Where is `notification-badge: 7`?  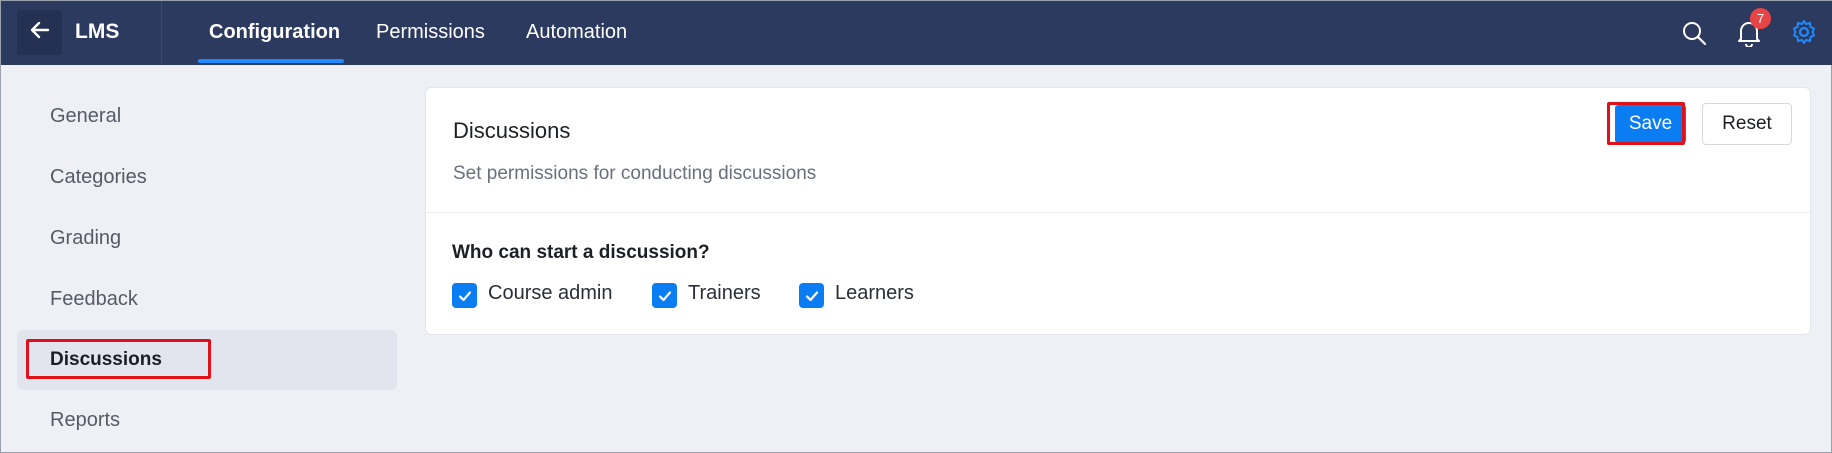 notification-badge: 7 is located at coordinates (1760, 18).